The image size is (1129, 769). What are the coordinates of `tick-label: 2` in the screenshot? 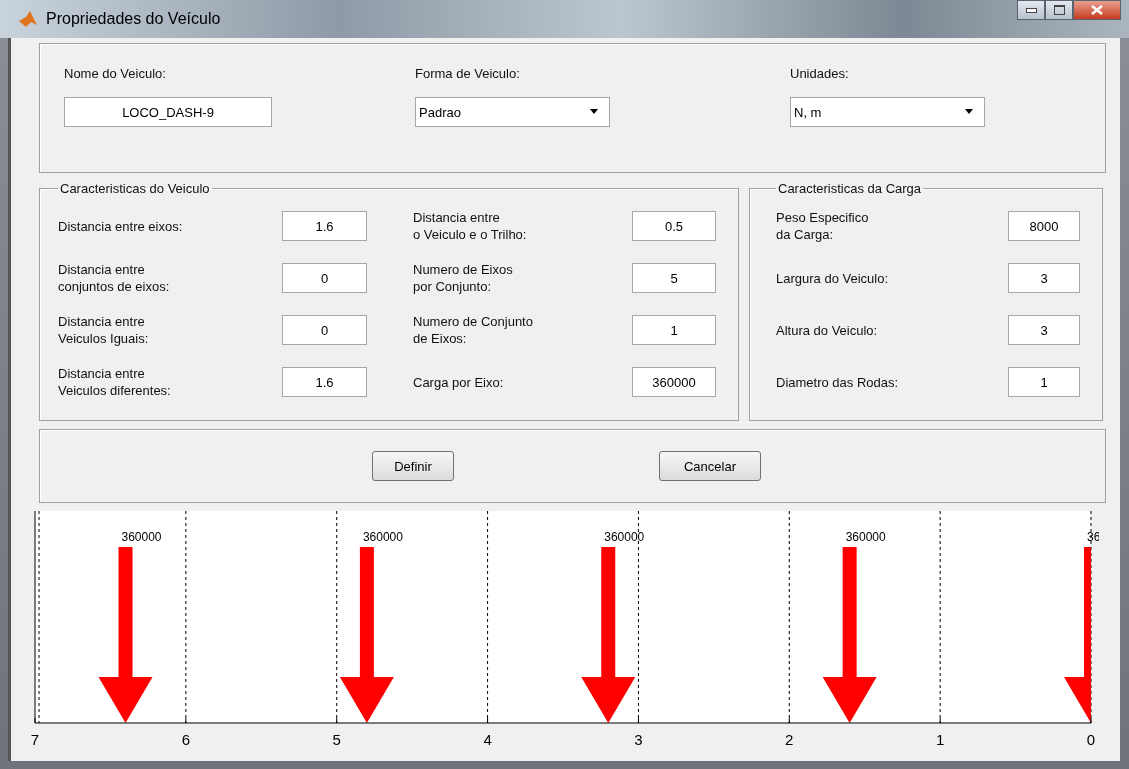 It's located at (789, 739).